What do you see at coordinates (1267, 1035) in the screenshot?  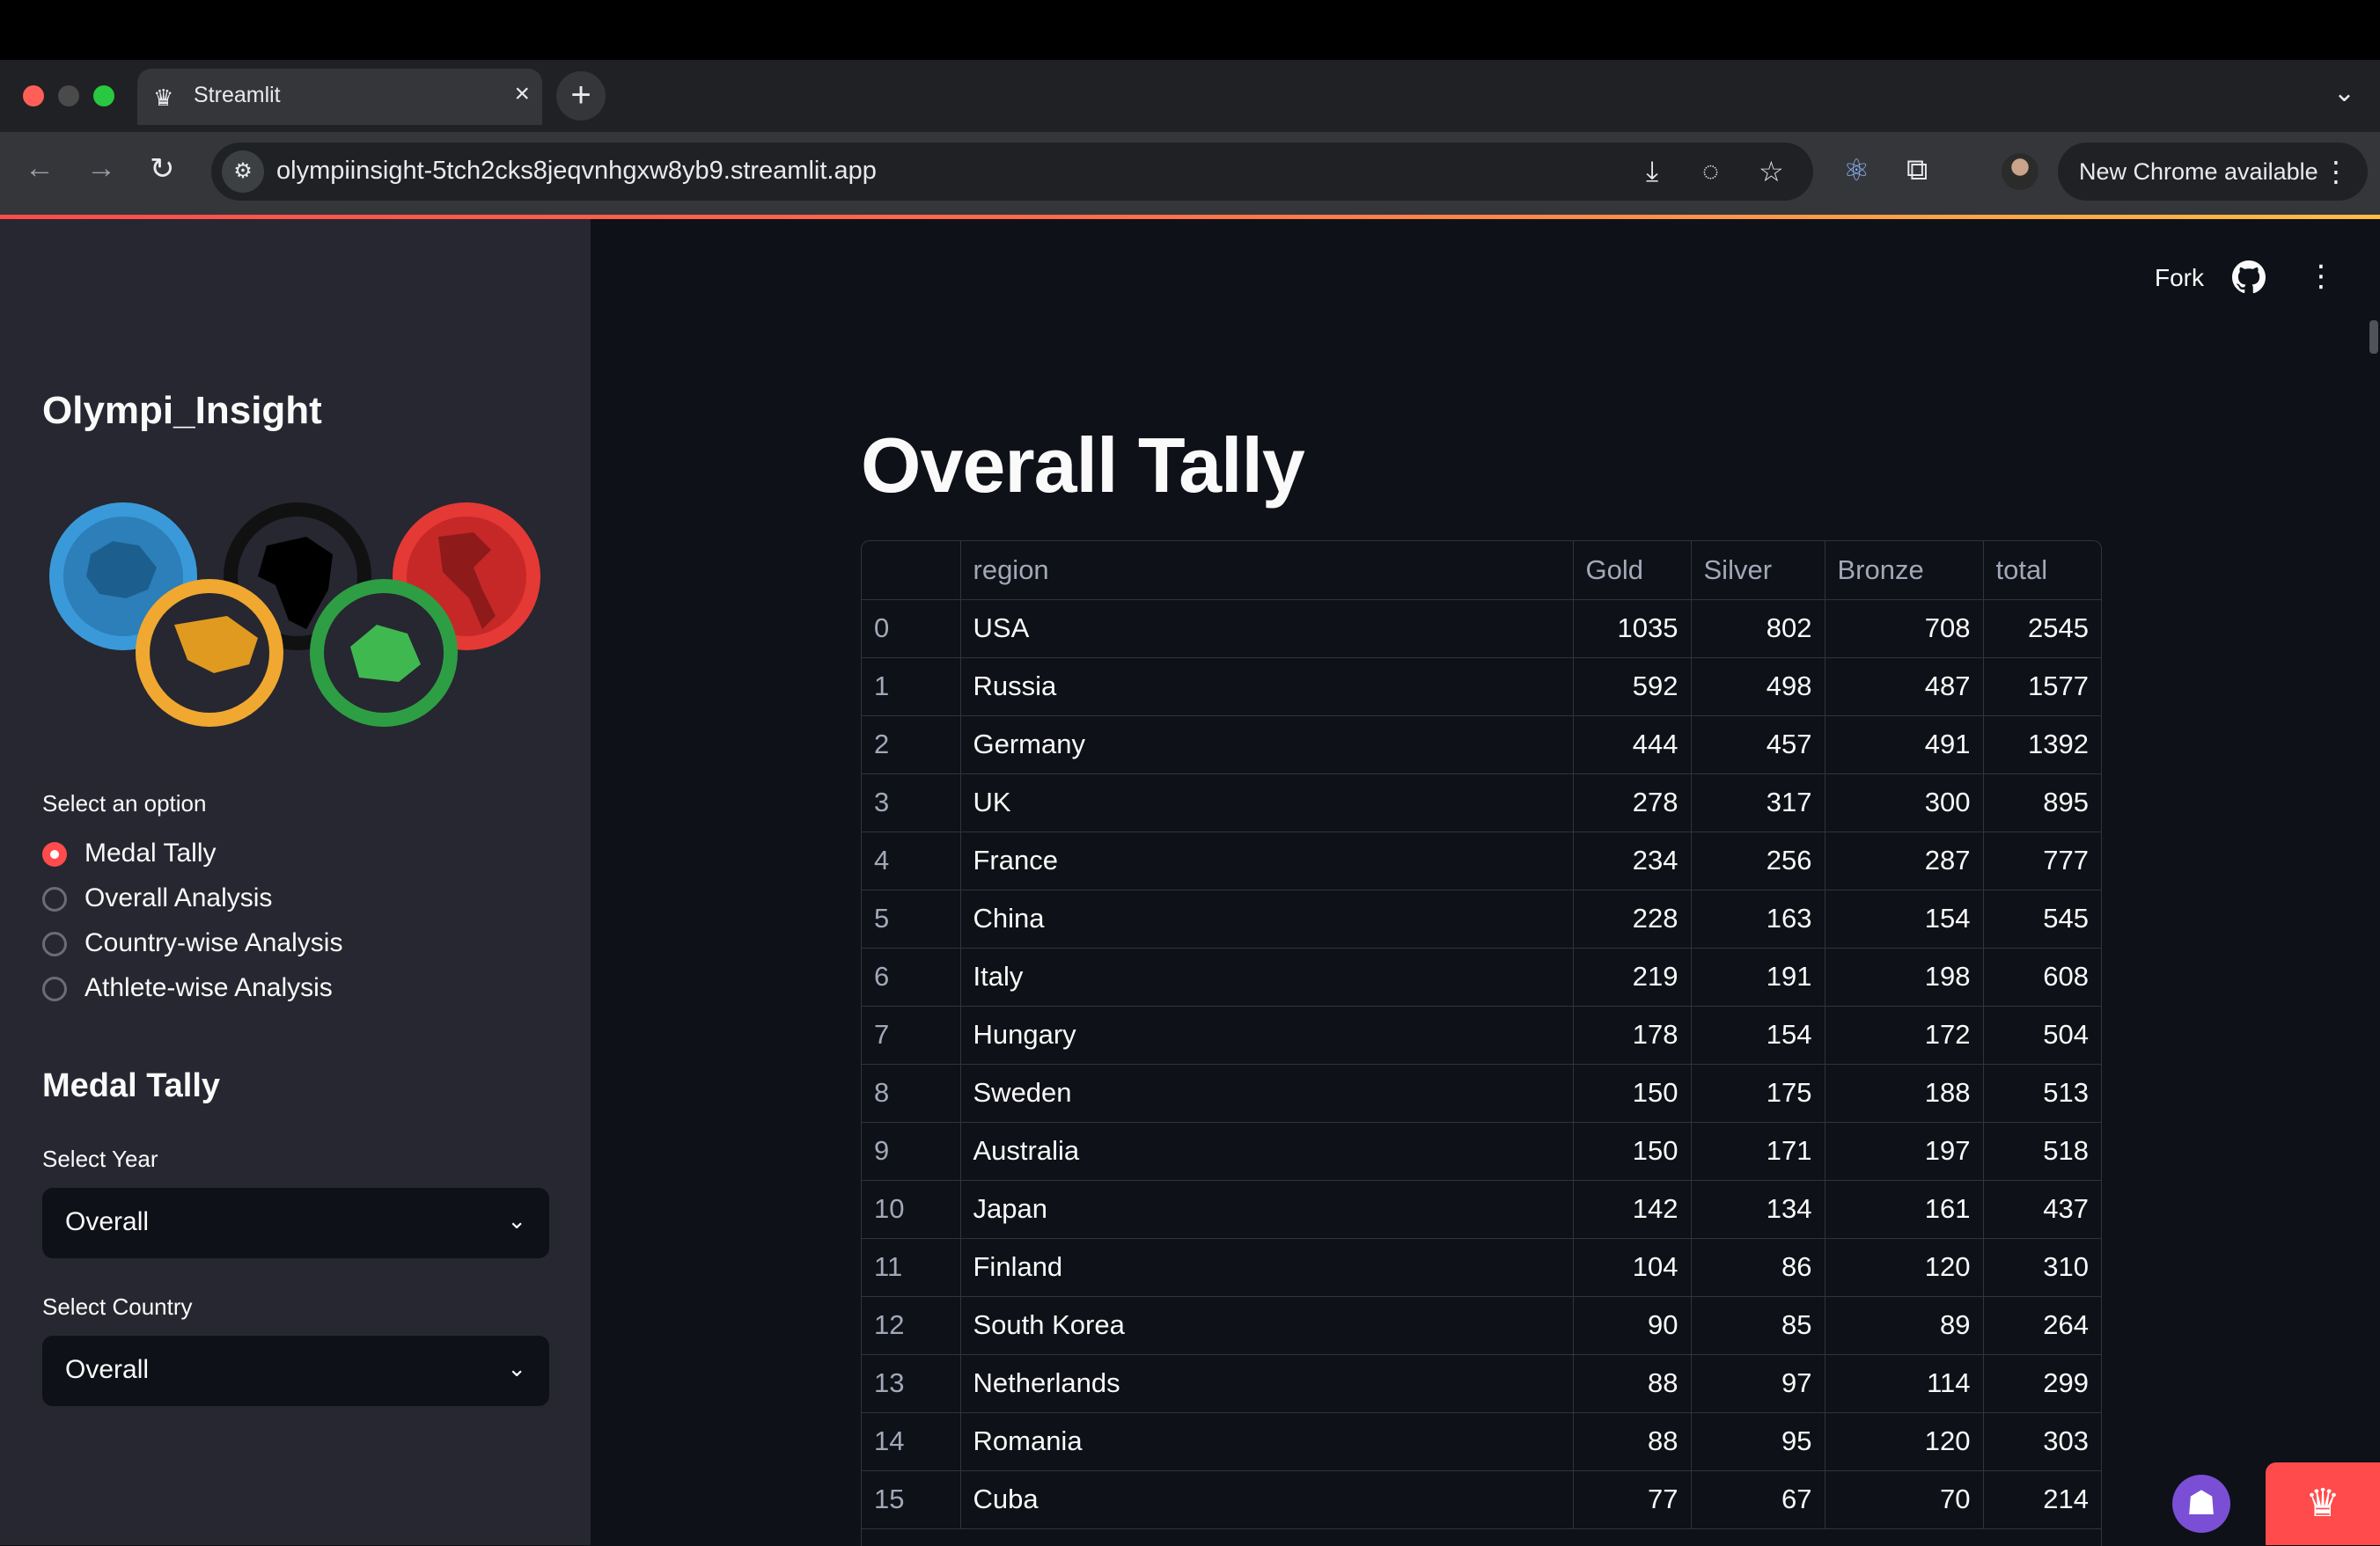 I see `region-cell: Hungary` at bounding box center [1267, 1035].